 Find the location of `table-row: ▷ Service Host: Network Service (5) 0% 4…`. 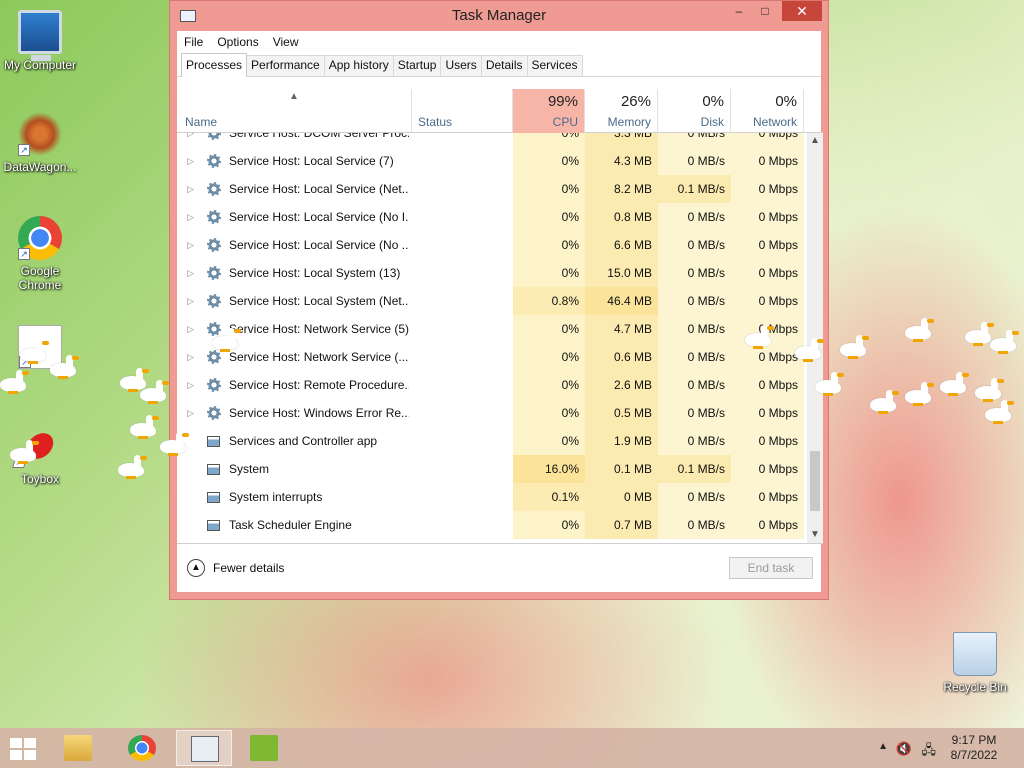

table-row: ▷ Service Host: Network Service (5) 0% 4… is located at coordinates (492, 329).